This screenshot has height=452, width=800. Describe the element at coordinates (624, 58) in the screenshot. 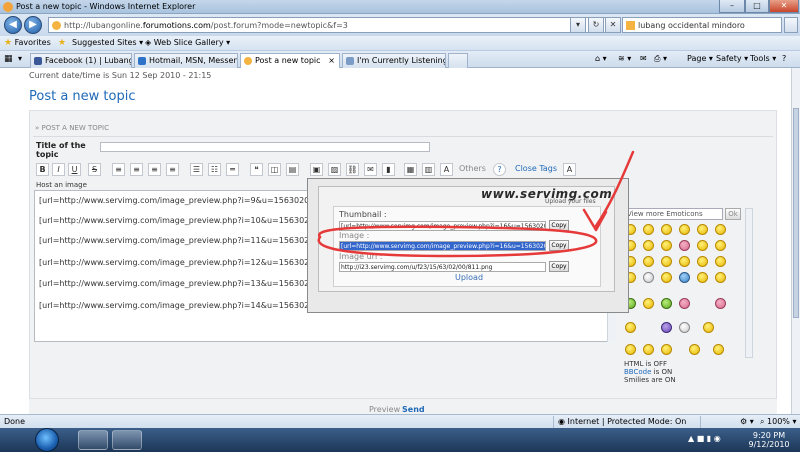

I see `feeds-icon: ≋ ▾` at that location.